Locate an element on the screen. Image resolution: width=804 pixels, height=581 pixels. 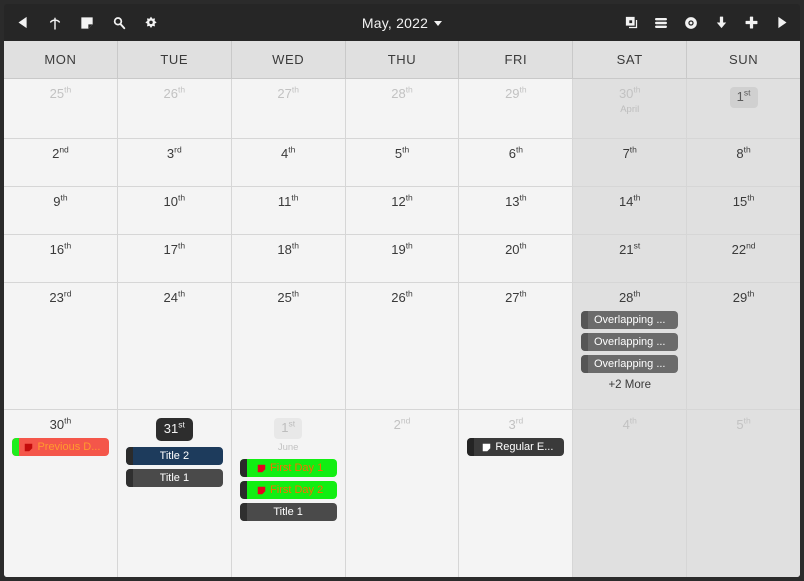
day-cell-12: 12th is located at coordinates (402, 210).